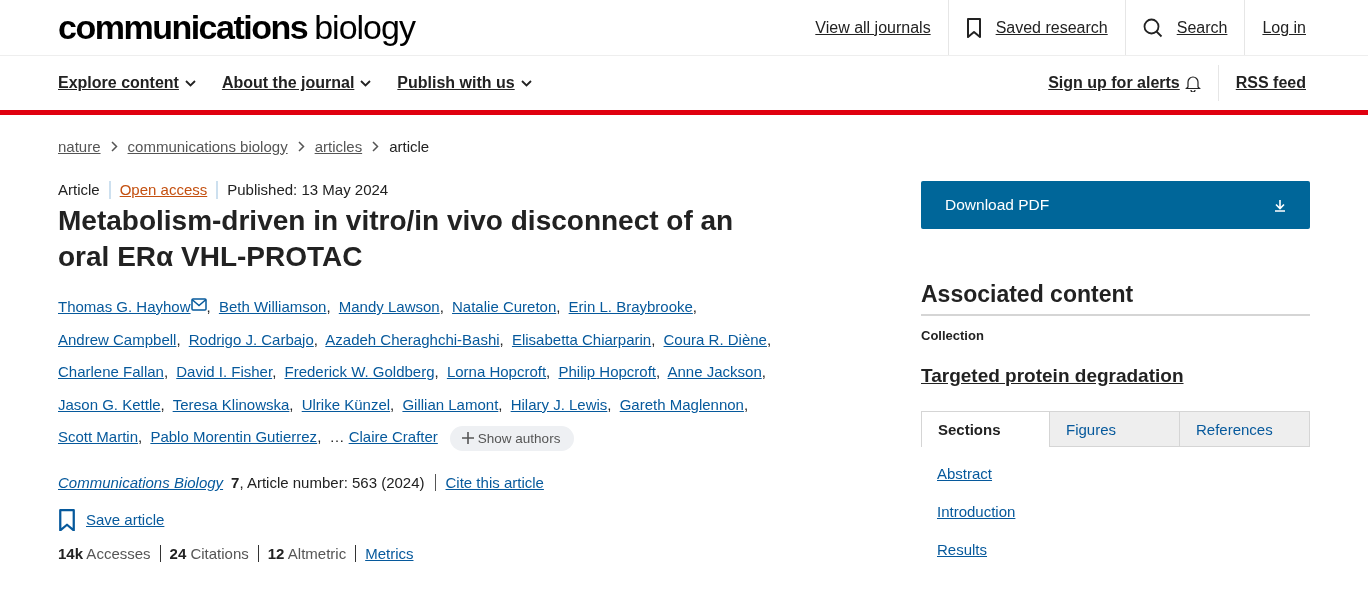 Image resolution: width=1368 pixels, height=596 pixels. Describe the element at coordinates (630, 306) in the screenshot. I see `author-link: Erin L. Braybrooke` at that location.